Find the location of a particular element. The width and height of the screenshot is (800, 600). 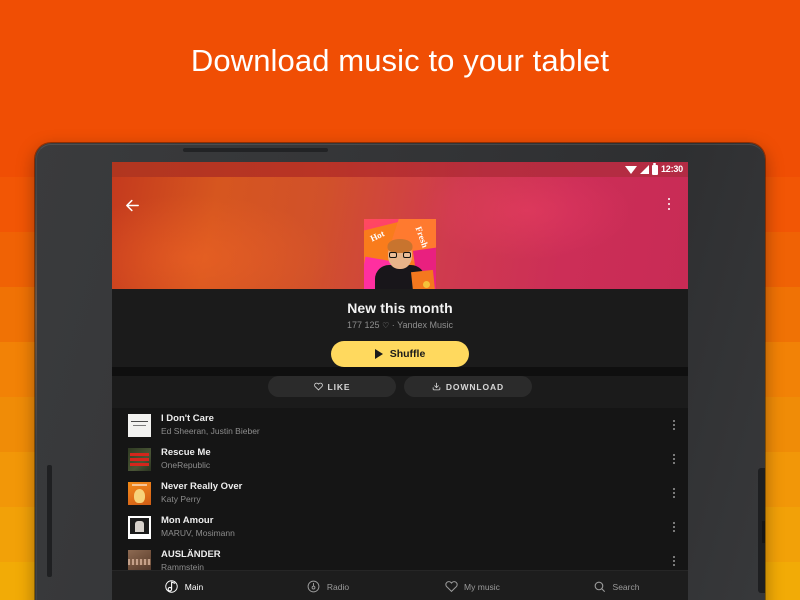

shuffle-button: Shuffle is located at coordinates (400, 354).